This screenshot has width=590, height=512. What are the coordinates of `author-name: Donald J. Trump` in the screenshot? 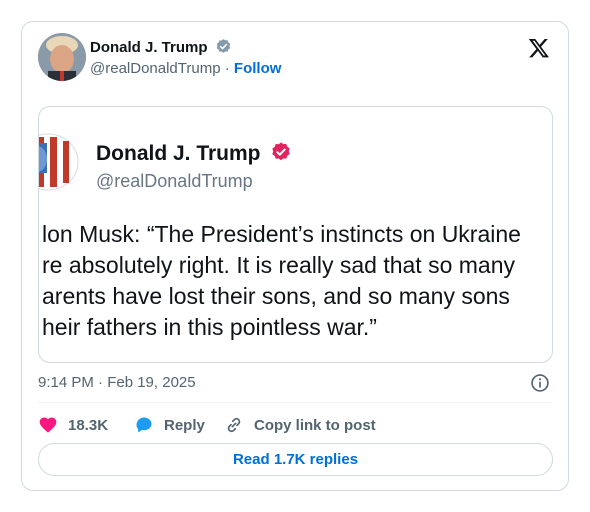 It's located at (149, 47).